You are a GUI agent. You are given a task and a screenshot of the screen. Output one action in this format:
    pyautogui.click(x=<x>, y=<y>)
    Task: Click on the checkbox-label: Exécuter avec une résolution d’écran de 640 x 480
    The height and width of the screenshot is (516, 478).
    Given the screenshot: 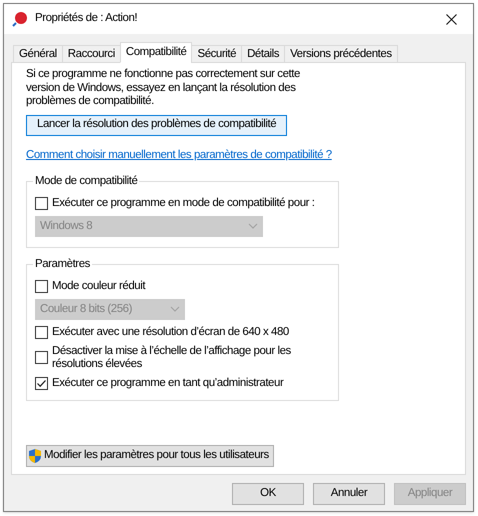 What is the action you would take?
    pyautogui.click(x=170, y=332)
    